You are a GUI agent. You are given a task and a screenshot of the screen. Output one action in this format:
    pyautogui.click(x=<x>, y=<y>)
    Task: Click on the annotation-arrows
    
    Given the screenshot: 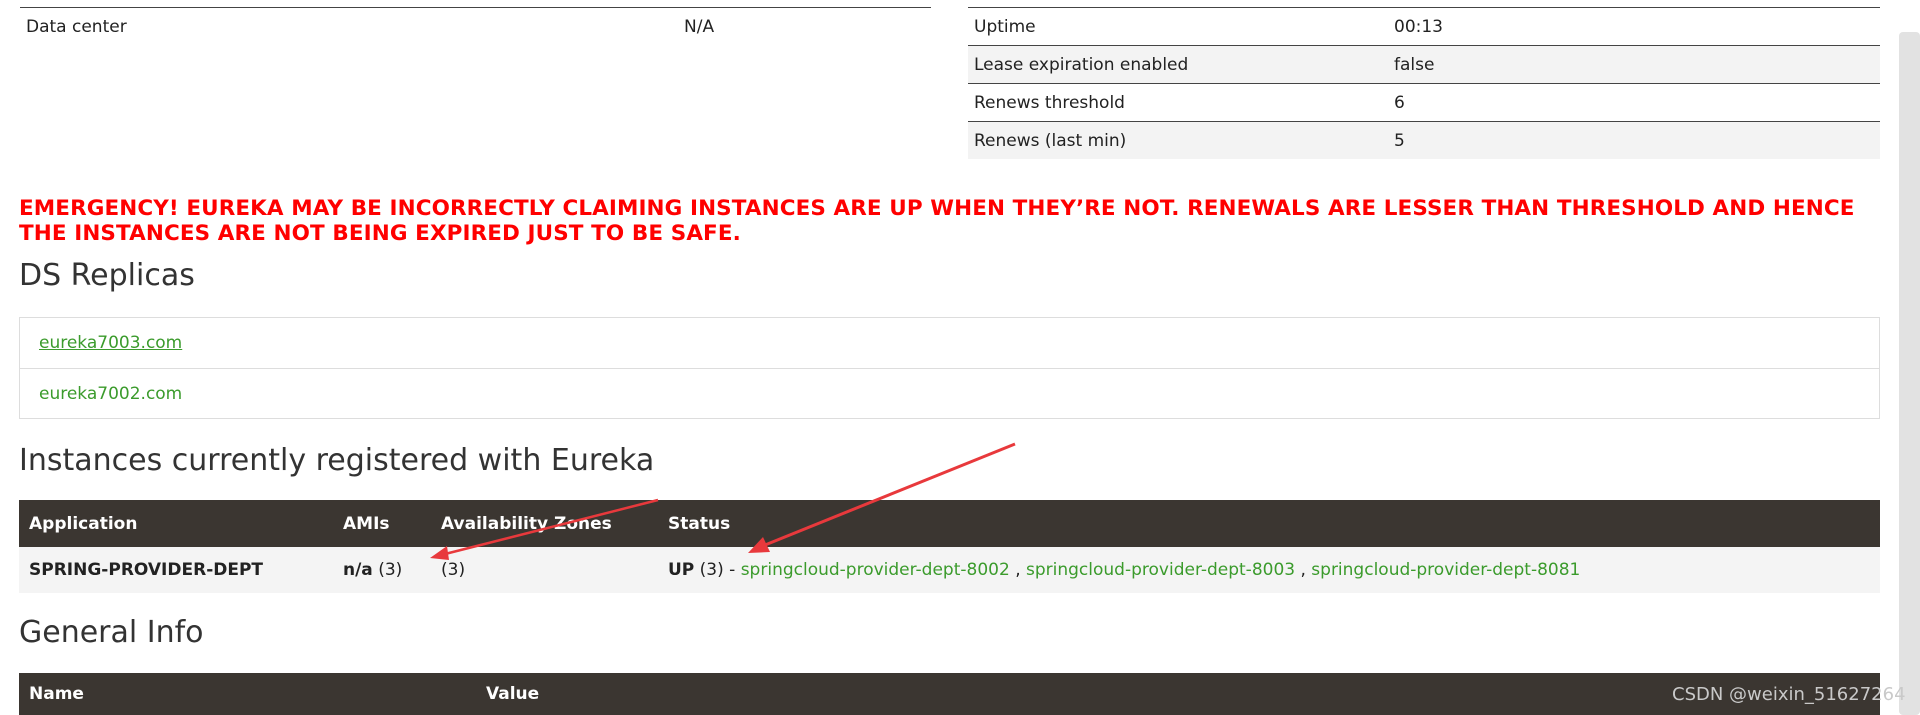 What is the action you would take?
    pyautogui.click(x=723, y=501)
    